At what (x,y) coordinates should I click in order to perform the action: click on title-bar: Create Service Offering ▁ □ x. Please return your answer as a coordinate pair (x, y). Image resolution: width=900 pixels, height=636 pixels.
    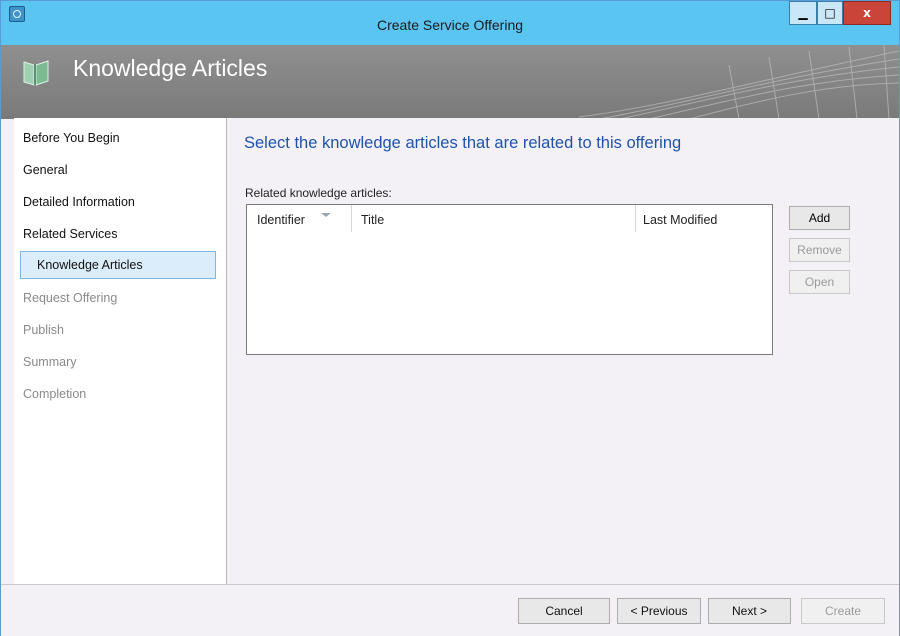
    Looking at the image, I should click on (450, 23).